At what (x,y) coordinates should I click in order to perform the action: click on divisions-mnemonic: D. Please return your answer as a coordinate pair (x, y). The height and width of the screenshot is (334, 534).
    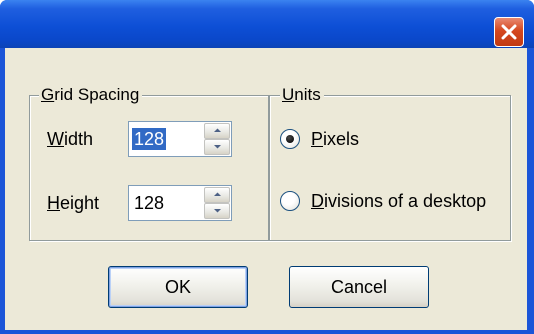
    Looking at the image, I should click on (317, 201).